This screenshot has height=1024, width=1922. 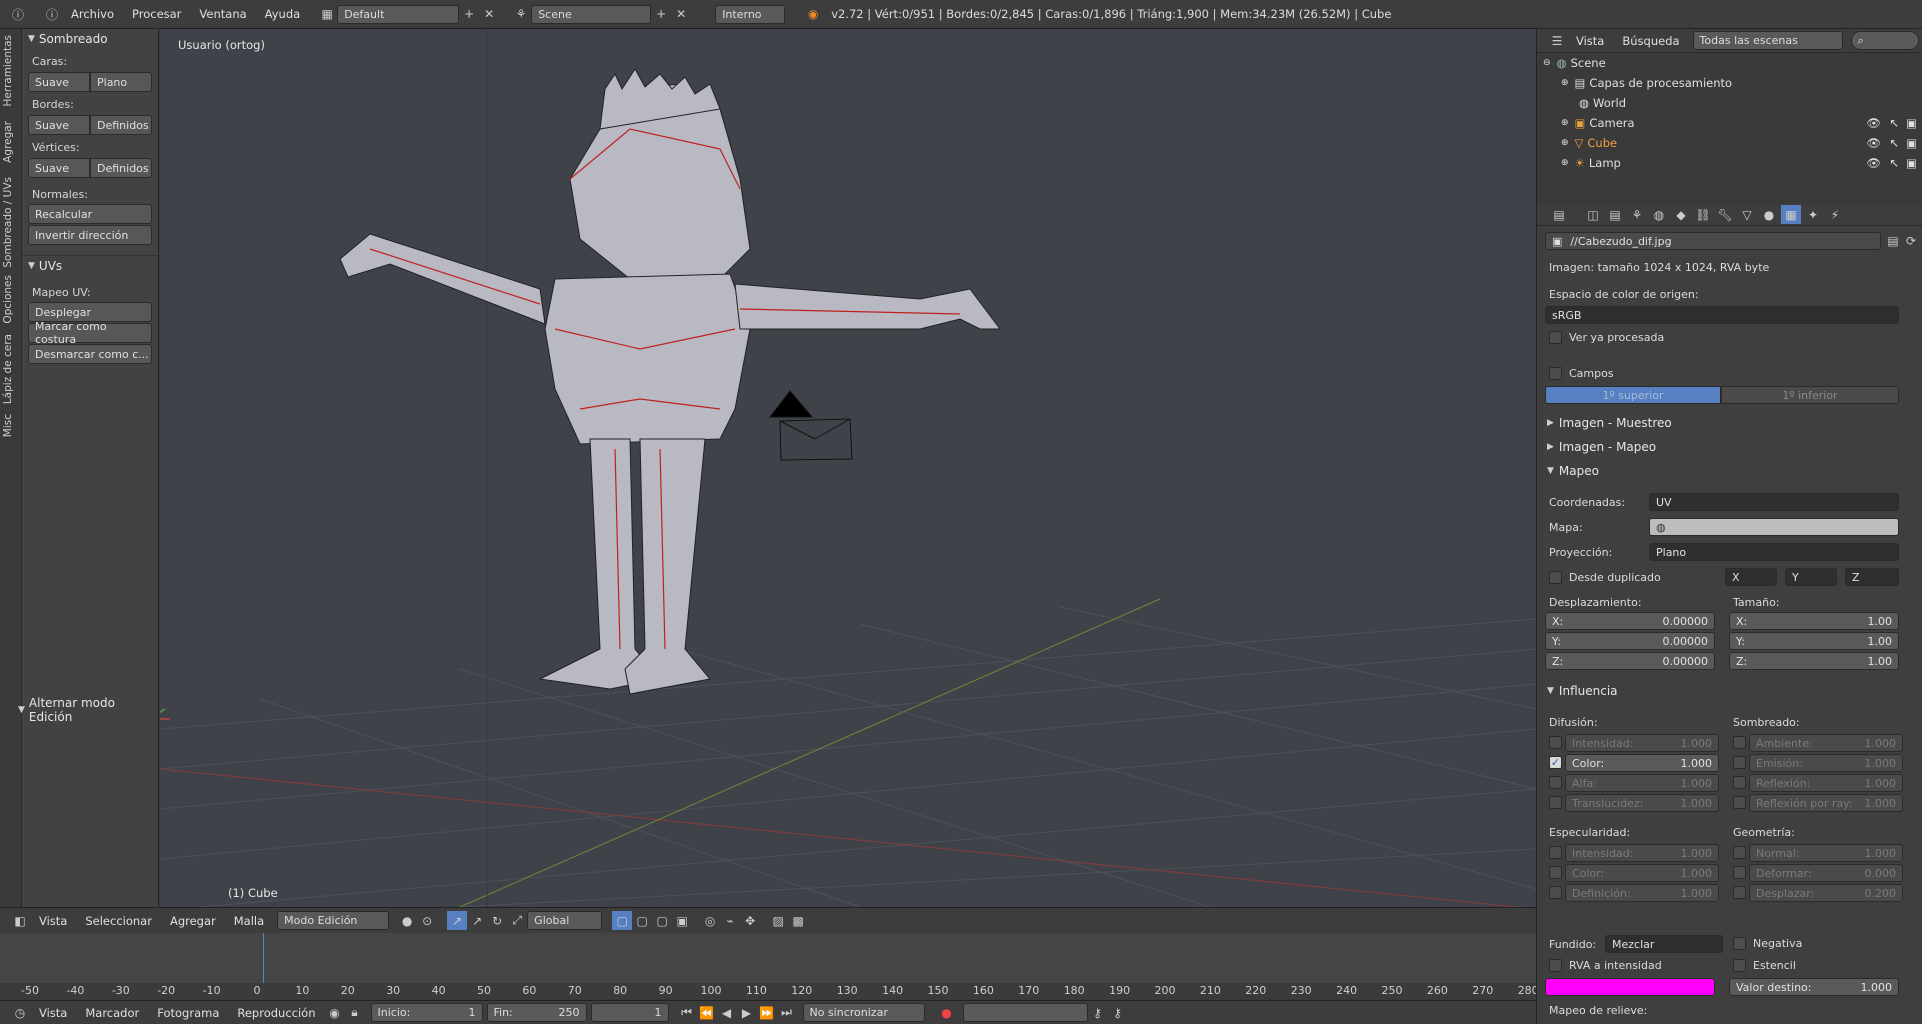 What do you see at coordinates (118, 921) in the screenshot?
I see `menu-seleccionar: Seleccionar` at bounding box center [118, 921].